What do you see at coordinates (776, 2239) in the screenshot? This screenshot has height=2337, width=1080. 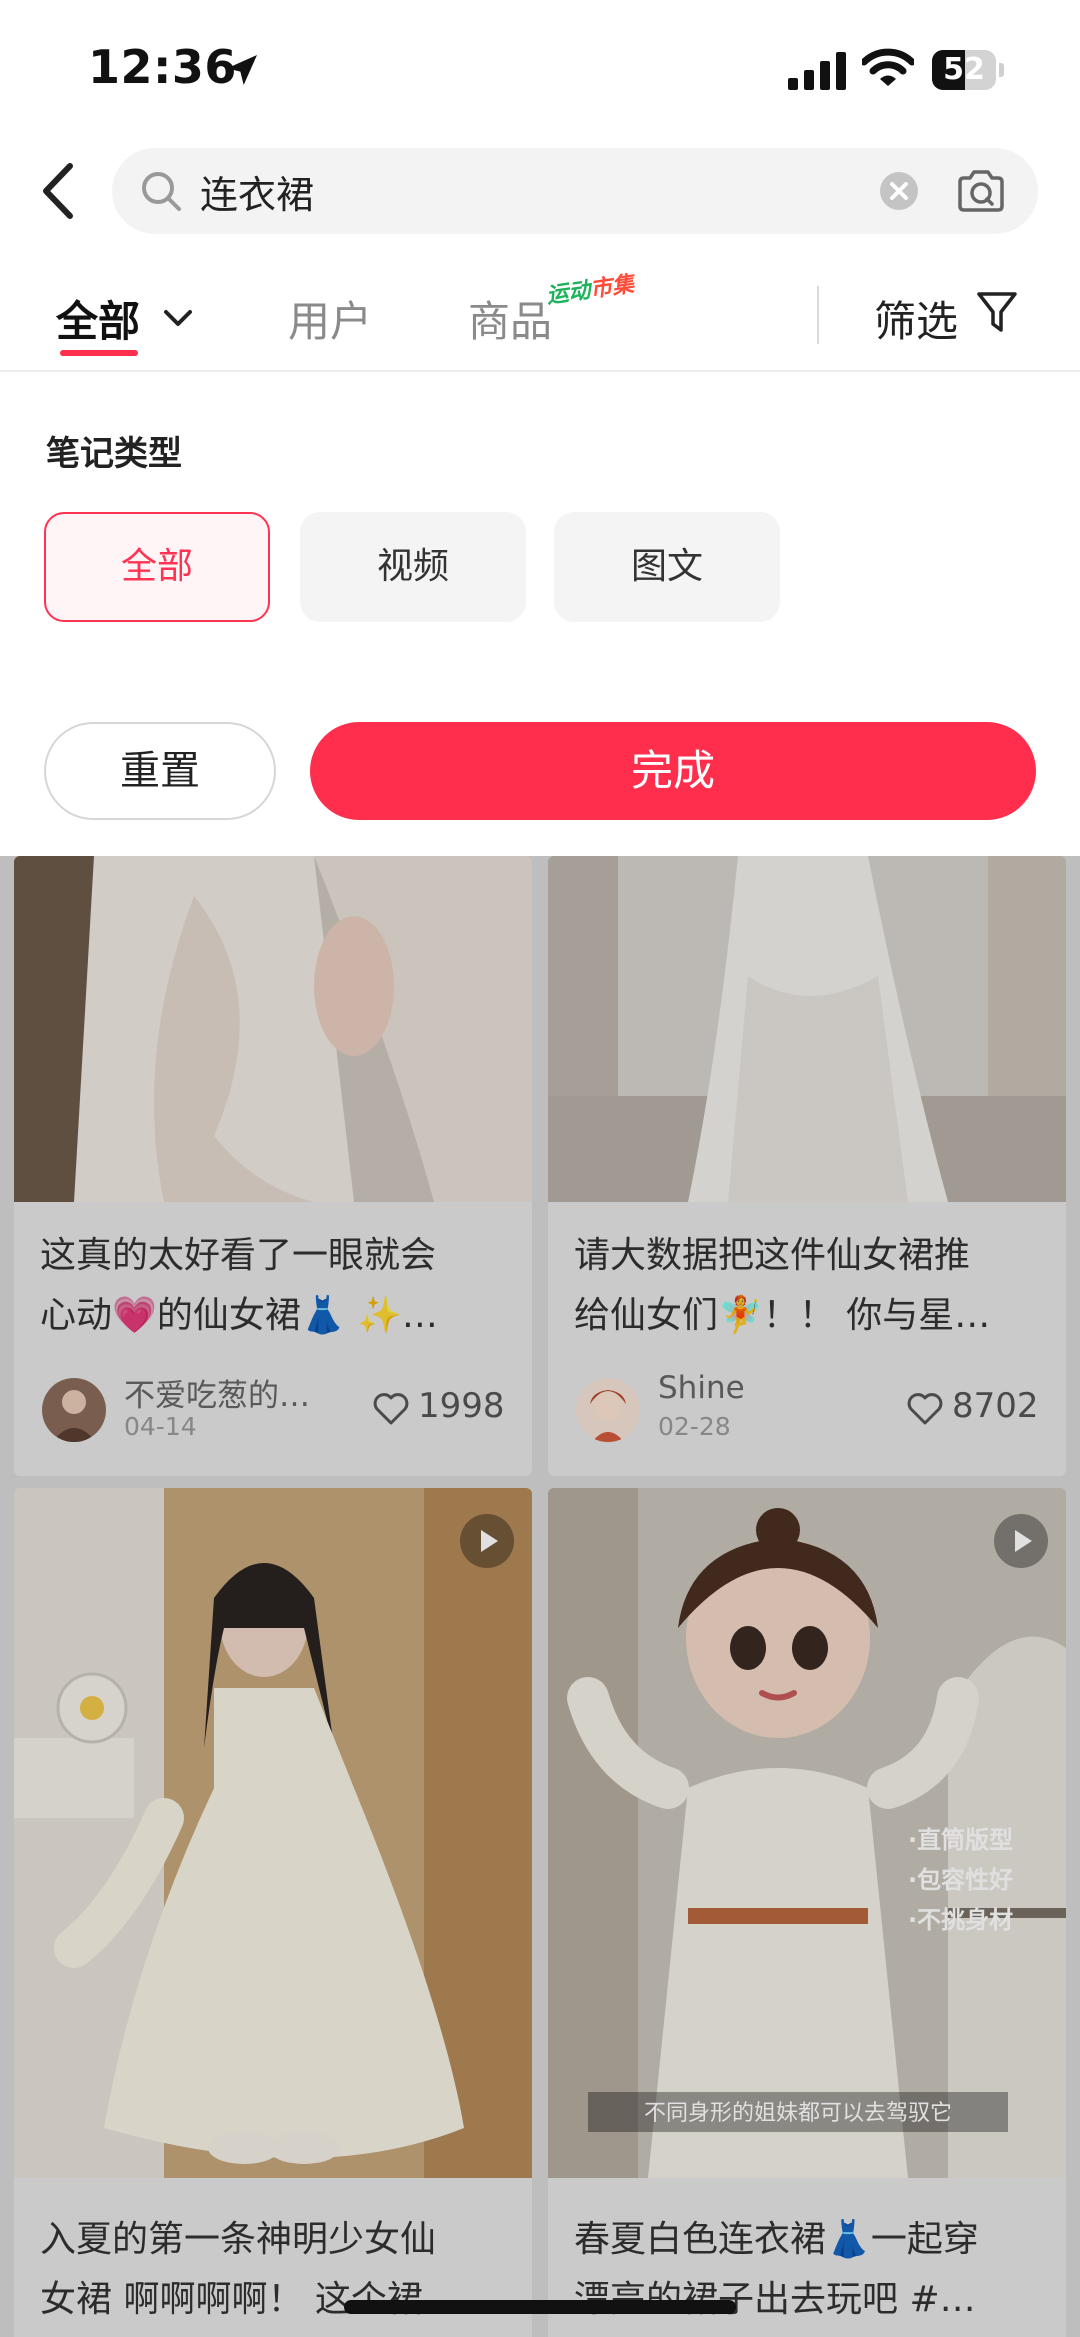 I see `note-title: 春夏白色连衣裙👗一起穿` at bounding box center [776, 2239].